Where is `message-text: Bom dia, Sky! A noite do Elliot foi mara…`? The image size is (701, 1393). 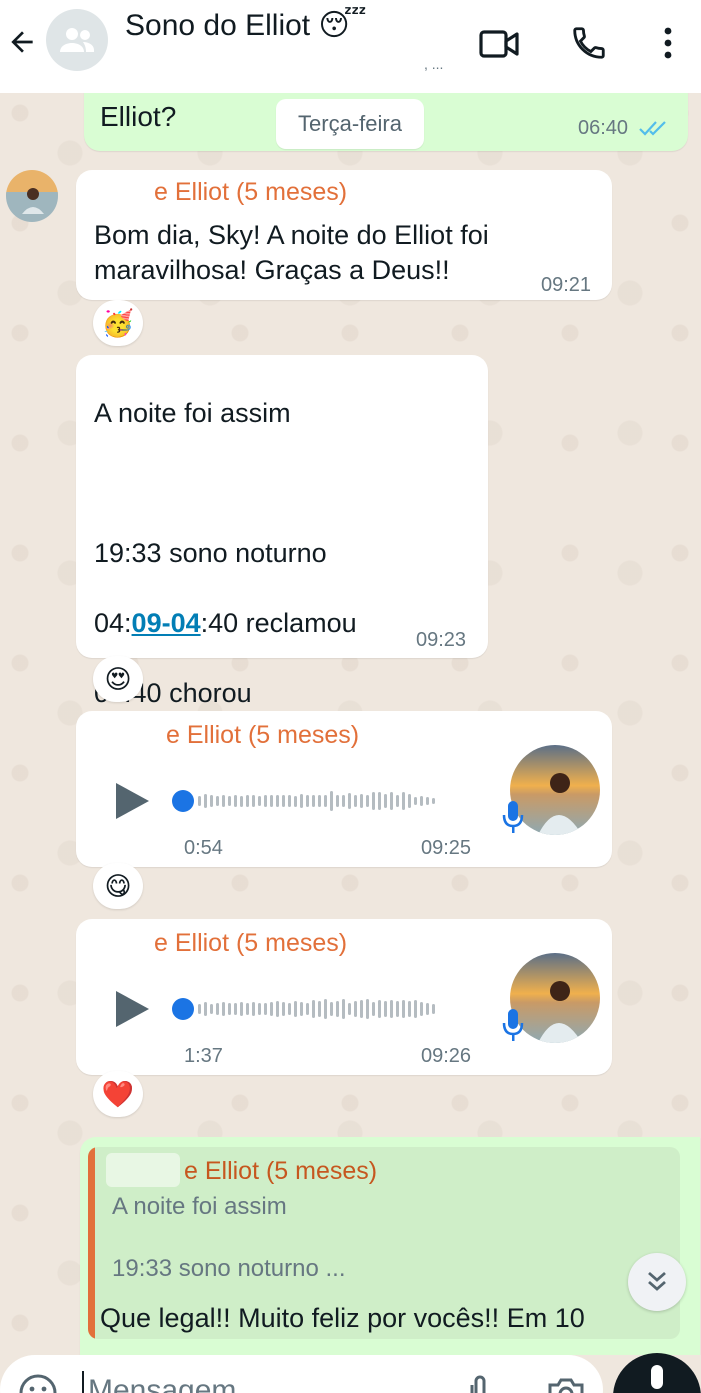 message-text: Bom dia, Sky! A noite do Elliot foi mara… is located at coordinates (291, 252).